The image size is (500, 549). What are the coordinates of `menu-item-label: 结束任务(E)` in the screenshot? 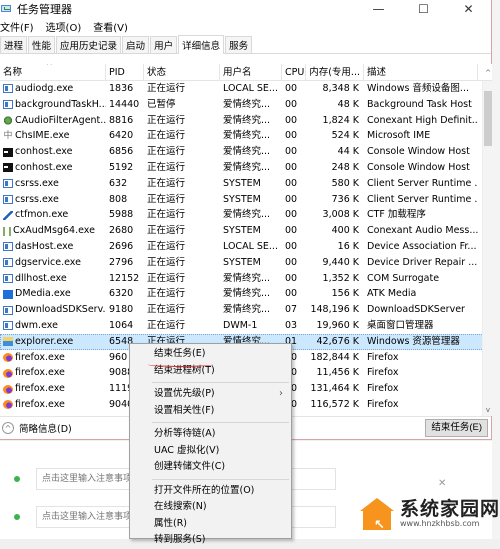 It's located at (180, 353).